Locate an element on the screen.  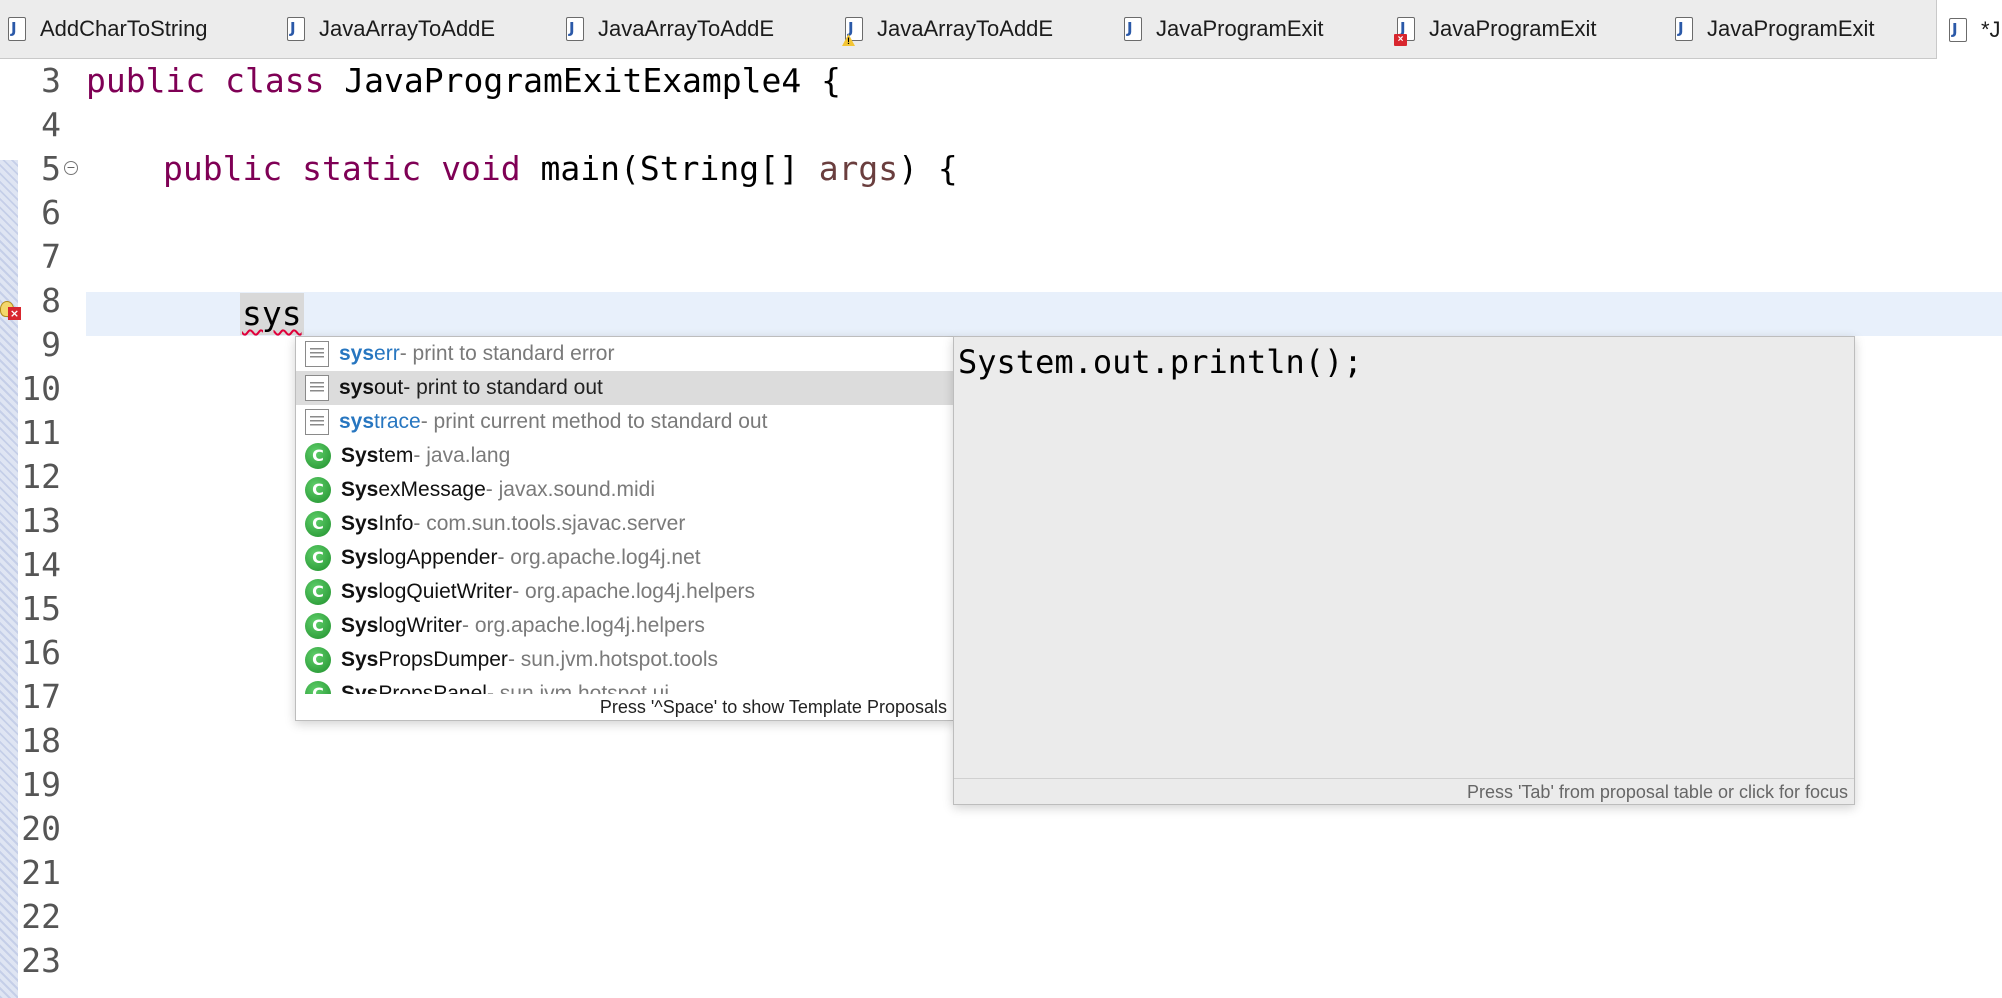
line-number: 20 is located at coordinates (41, 828).